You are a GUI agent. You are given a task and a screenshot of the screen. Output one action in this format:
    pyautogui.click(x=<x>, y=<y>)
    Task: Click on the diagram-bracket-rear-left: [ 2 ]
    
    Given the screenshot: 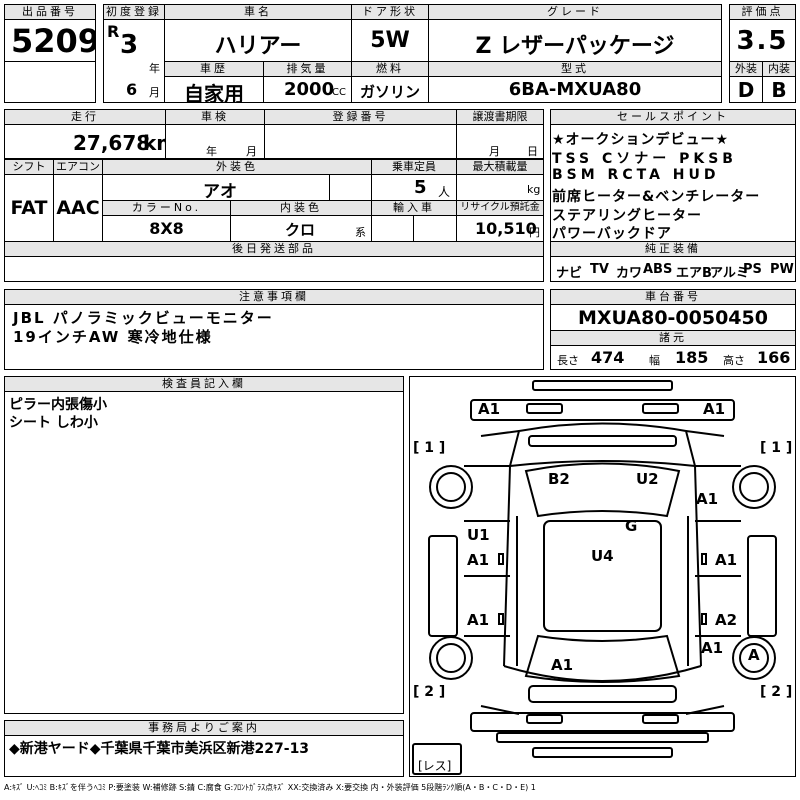 What is the action you would take?
    pyautogui.click(x=429, y=692)
    